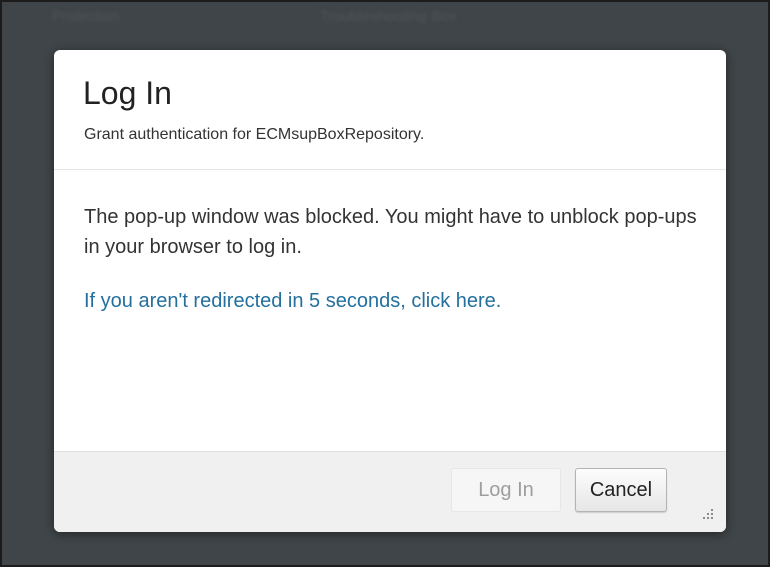  Describe the element at coordinates (389, 16) in the screenshot. I see `background-text-center: Troubleshooting Box` at that location.